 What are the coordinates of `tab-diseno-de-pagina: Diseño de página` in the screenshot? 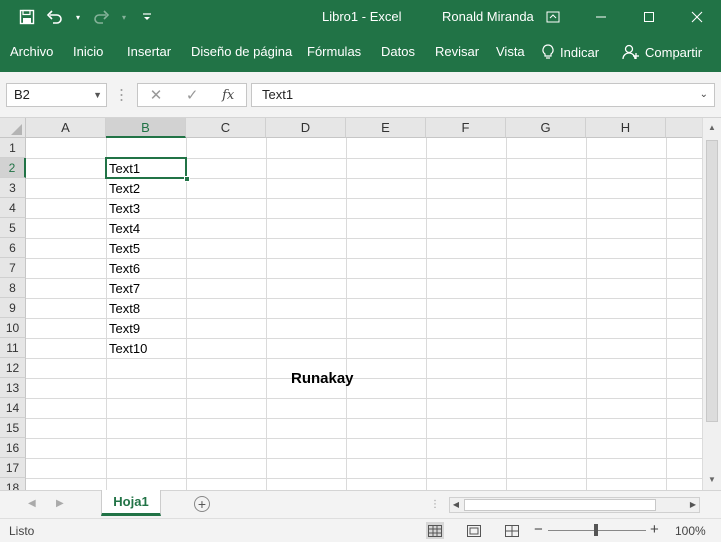 It's located at (241, 51).